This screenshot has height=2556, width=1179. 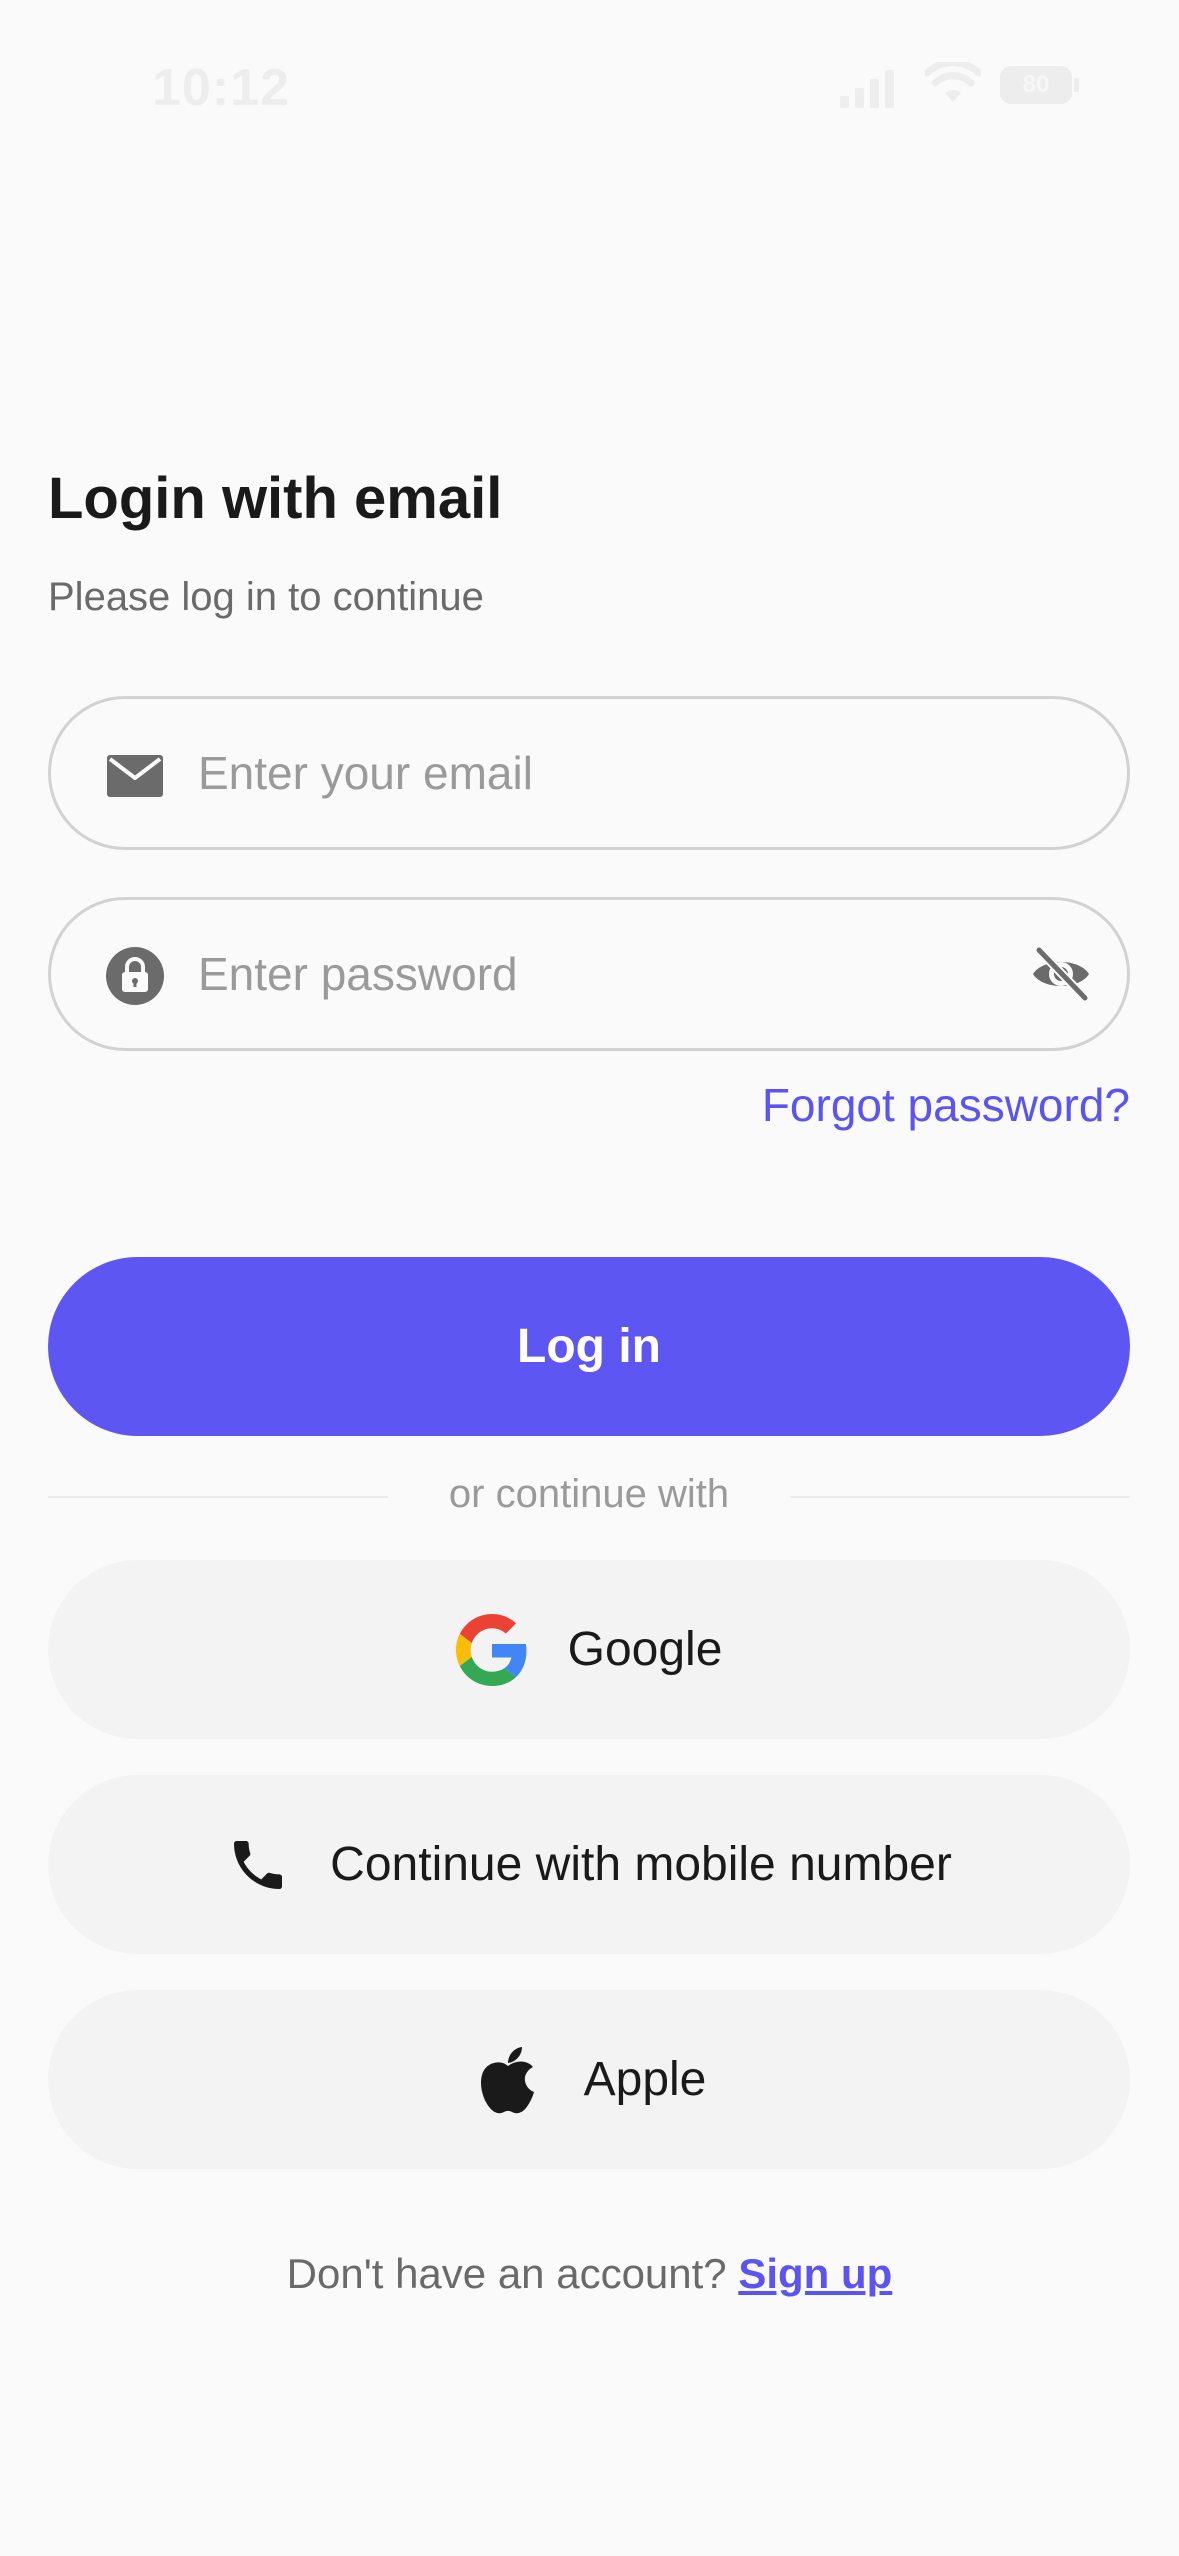 What do you see at coordinates (491, 1649) in the screenshot?
I see `google-icon` at bounding box center [491, 1649].